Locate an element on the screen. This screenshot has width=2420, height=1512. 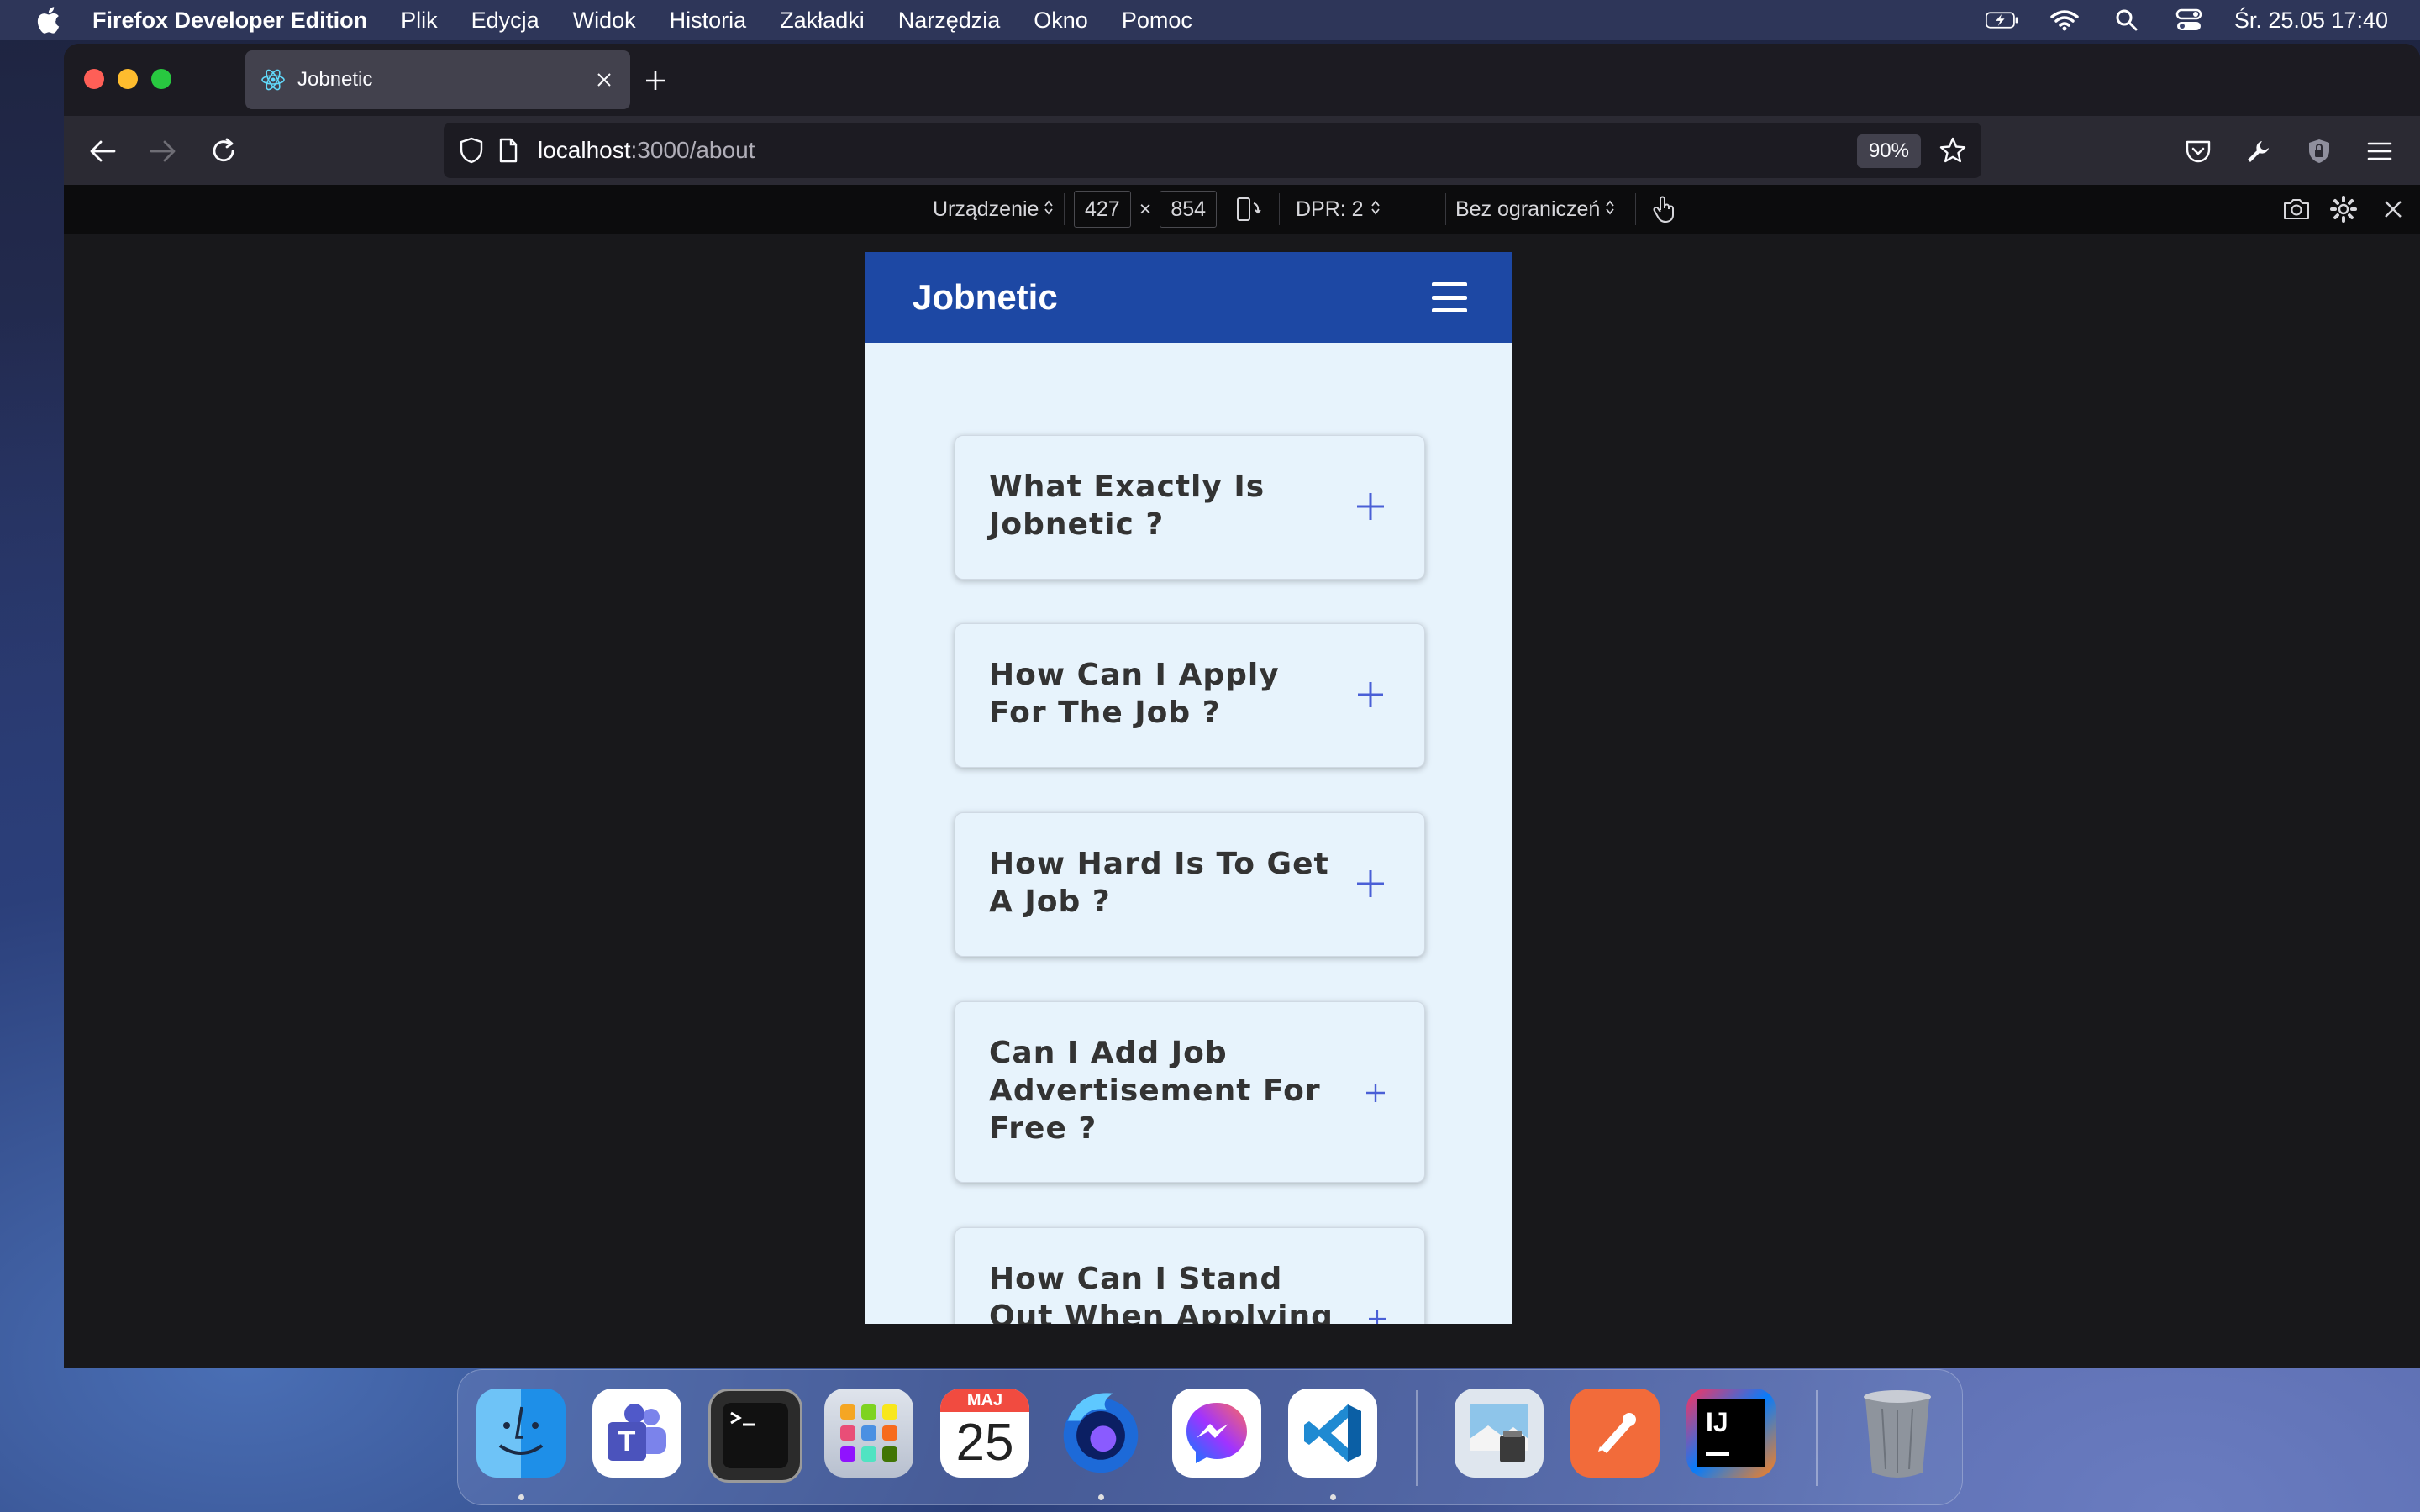
launchpad-icon is located at coordinates (869, 1433).